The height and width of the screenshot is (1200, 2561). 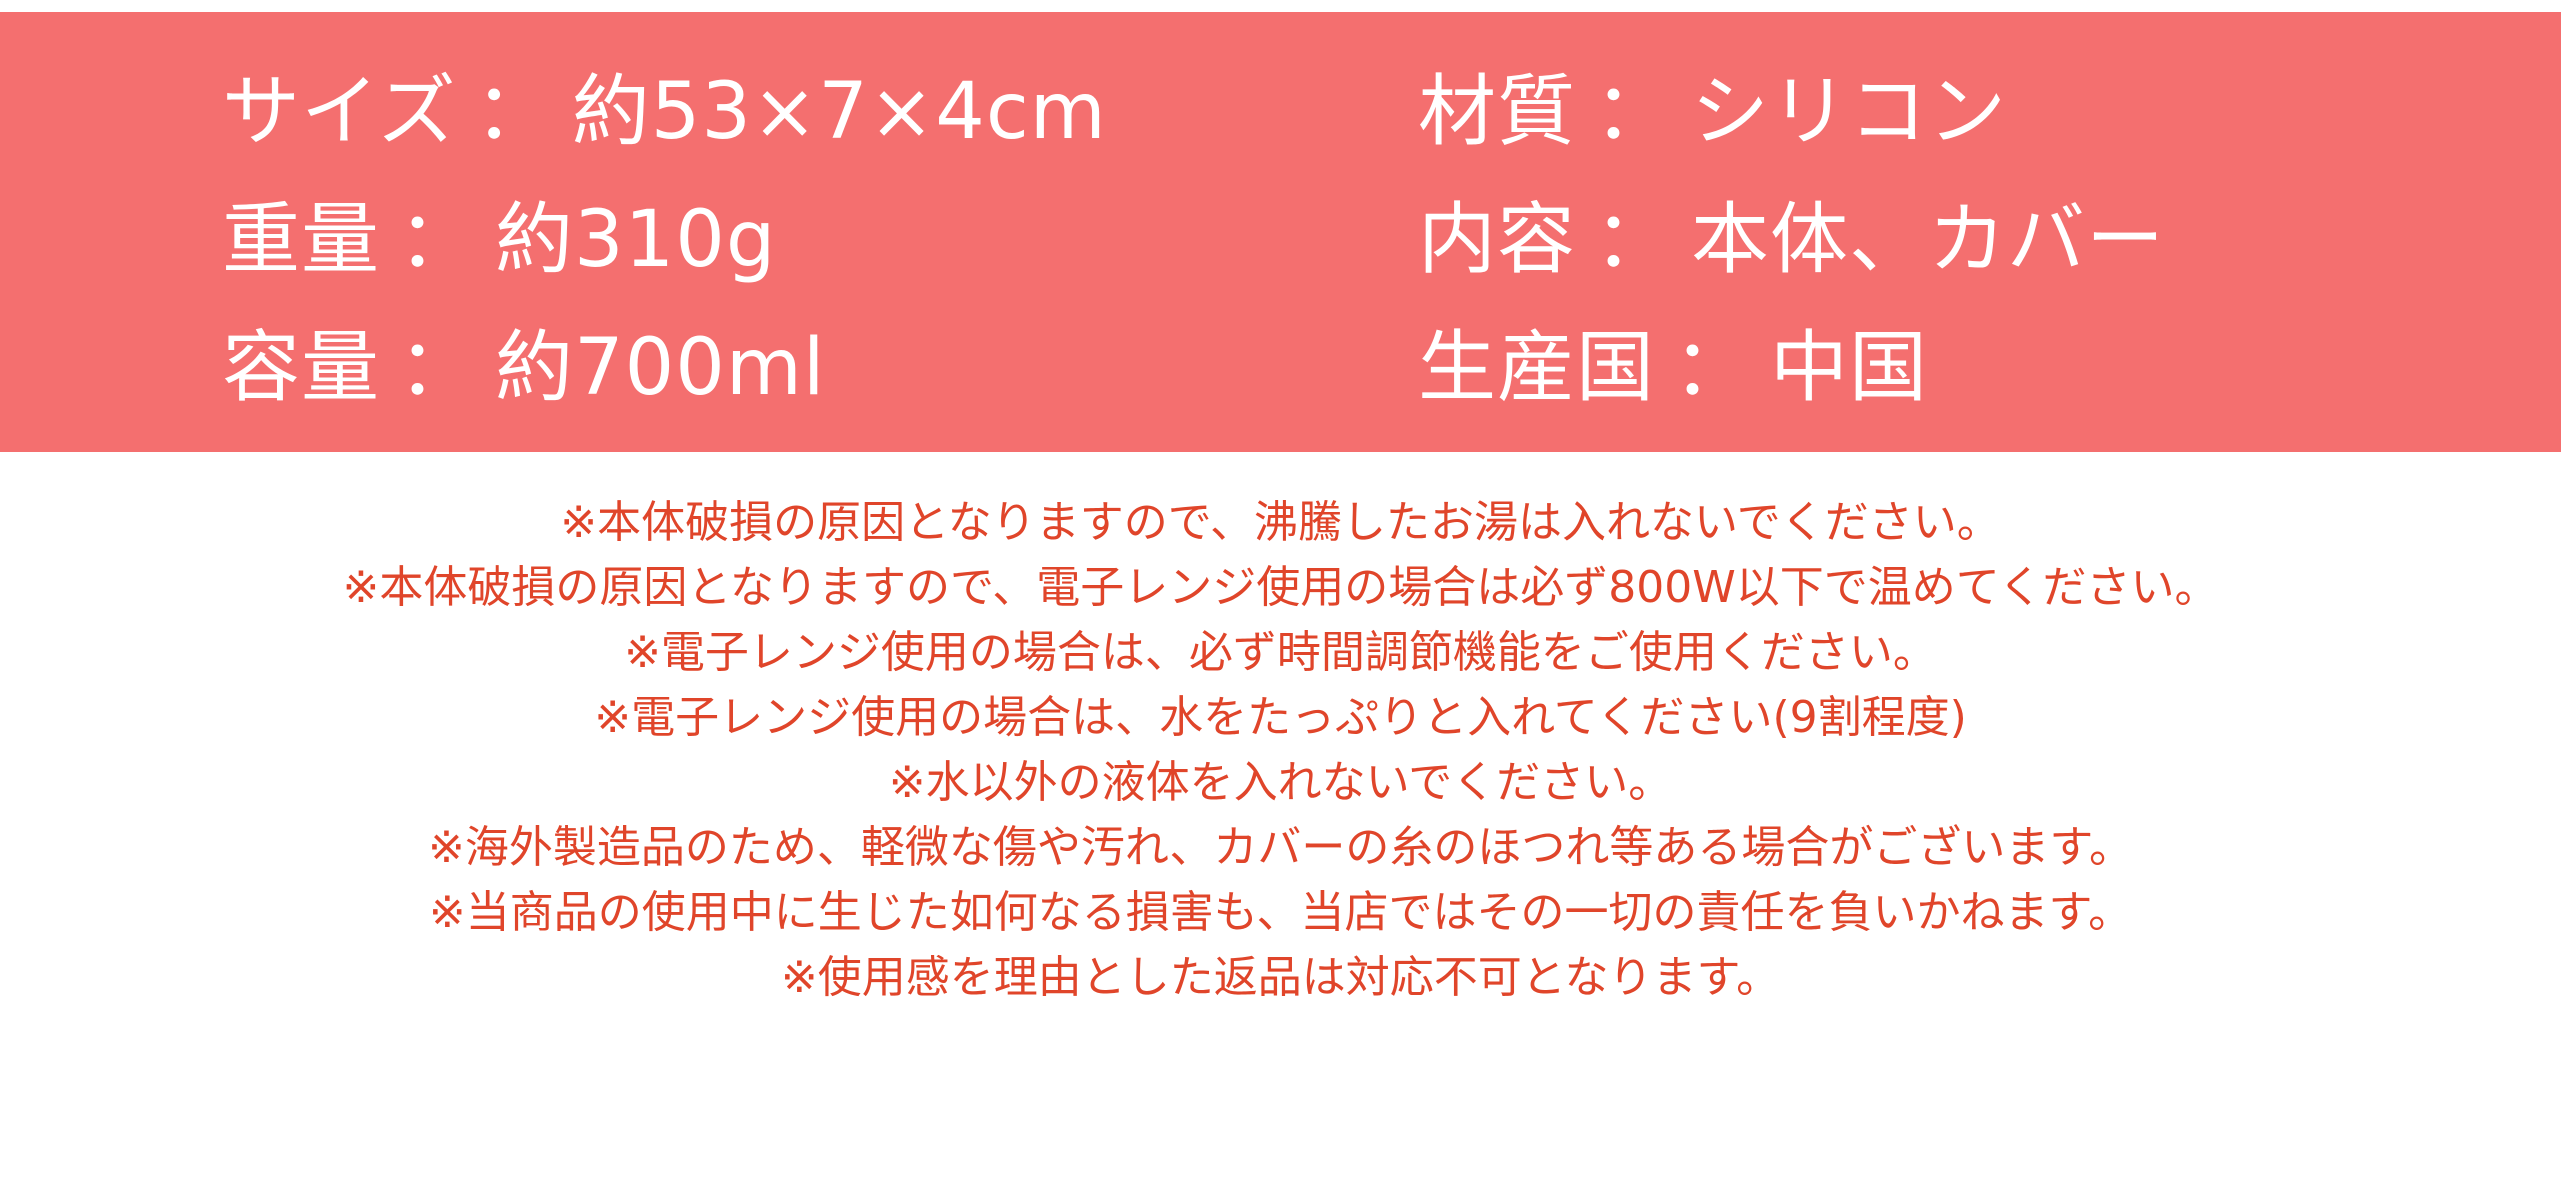 What do you see at coordinates (1497, 112) in the screenshot?
I see `spec-label: 材質` at bounding box center [1497, 112].